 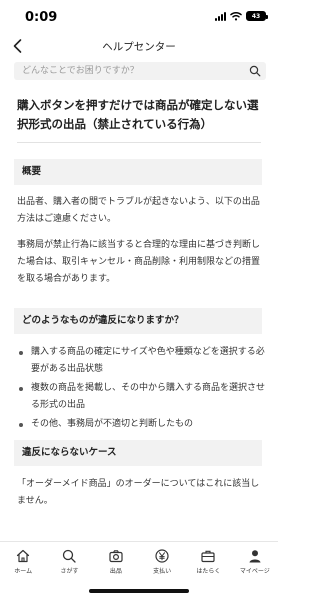 What do you see at coordinates (208, 556) in the screenshot?
I see `briefcase-icon` at bounding box center [208, 556].